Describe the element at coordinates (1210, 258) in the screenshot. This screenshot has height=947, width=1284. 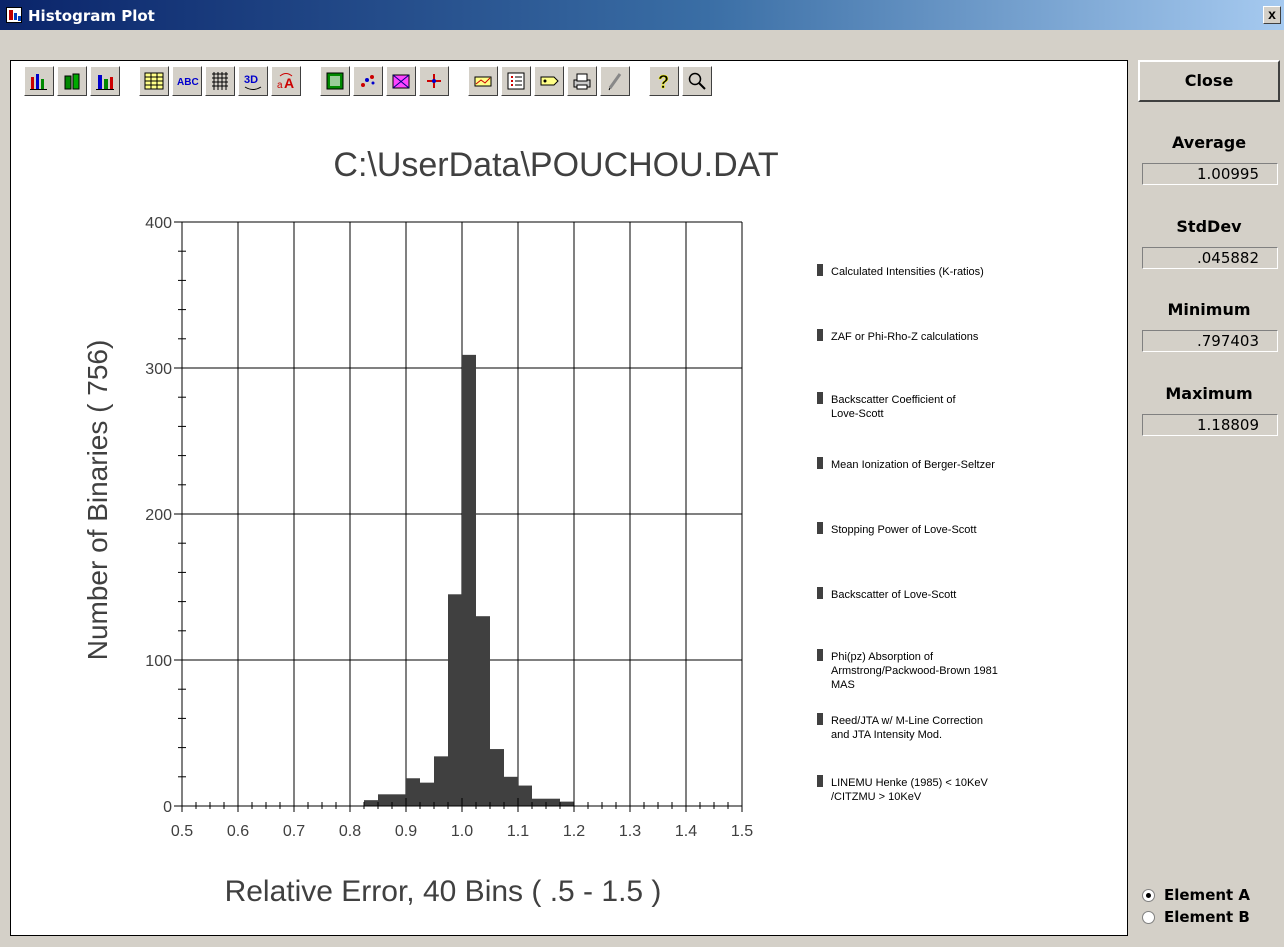
I see `stddev-value: .045882` at that location.